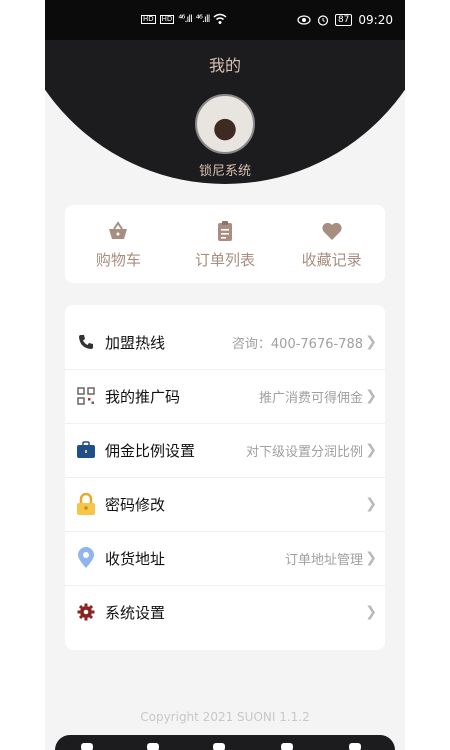  What do you see at coordinates (355, 746) in the screenshot?
I see `tab-profile-icon` at bounding box center [355, 746].